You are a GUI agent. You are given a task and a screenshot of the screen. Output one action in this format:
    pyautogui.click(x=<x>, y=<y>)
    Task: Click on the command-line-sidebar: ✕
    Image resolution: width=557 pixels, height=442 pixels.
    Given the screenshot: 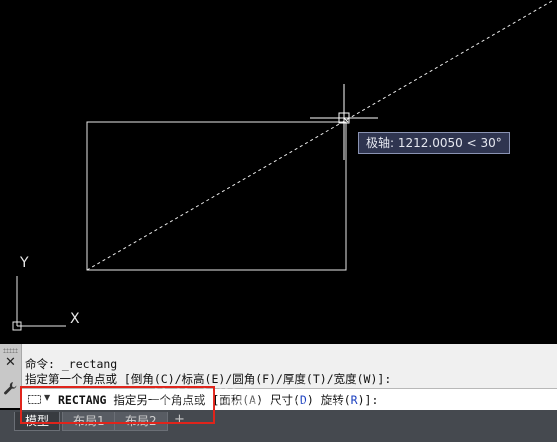 What is the action you would take?
    pyautogui.click(x=11, y=376)
    